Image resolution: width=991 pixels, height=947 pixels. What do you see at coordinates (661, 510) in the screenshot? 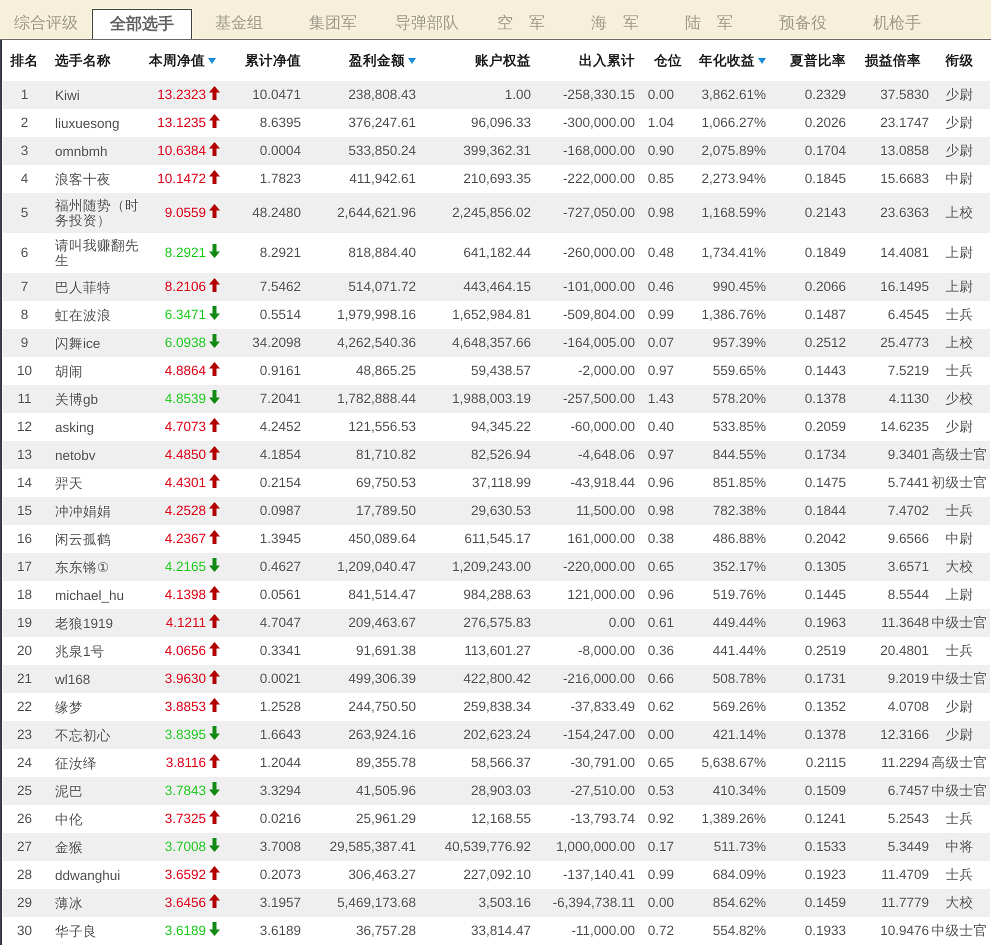
I see `table-cell: 0.98` at bounding box center [661, 510].